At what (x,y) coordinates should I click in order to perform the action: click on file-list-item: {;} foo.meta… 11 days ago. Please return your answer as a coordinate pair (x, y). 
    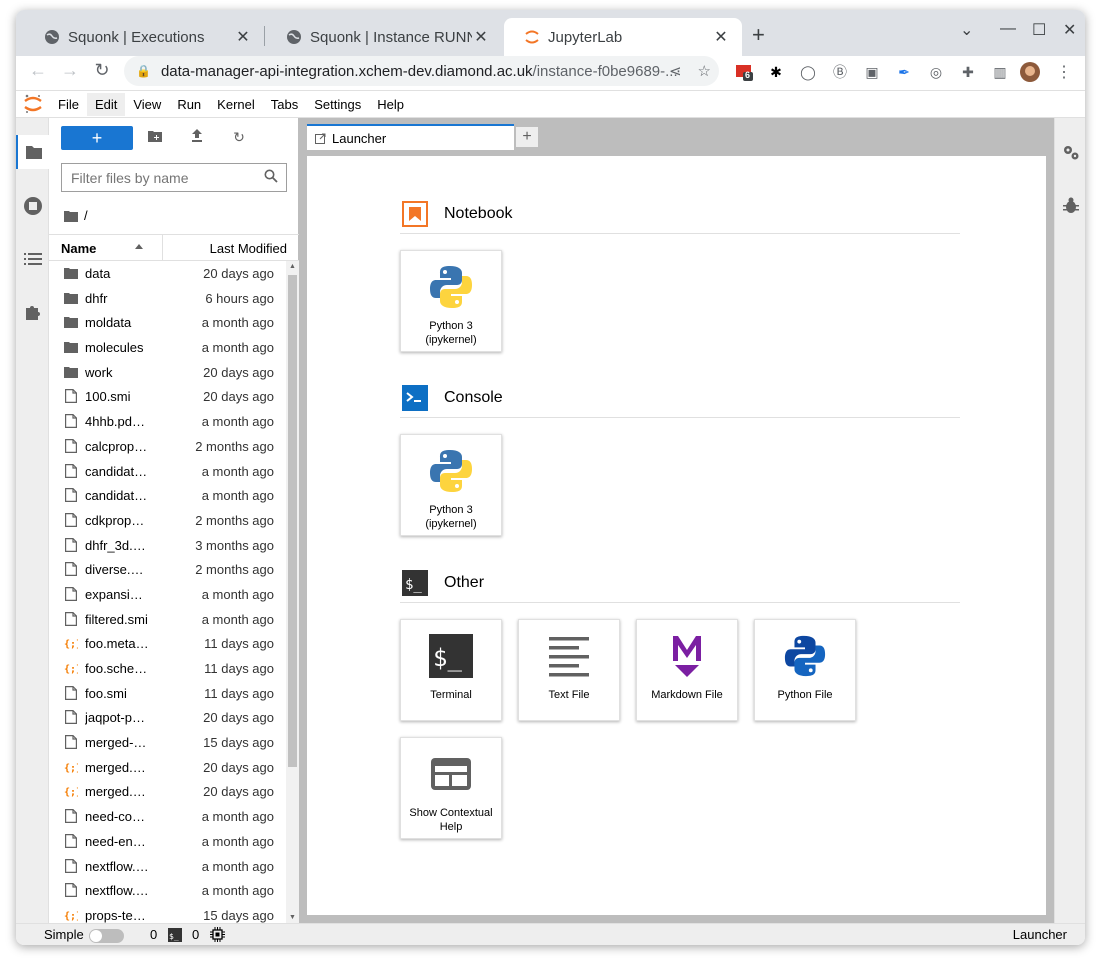
    Looking at the image, I should click on (167, 643).